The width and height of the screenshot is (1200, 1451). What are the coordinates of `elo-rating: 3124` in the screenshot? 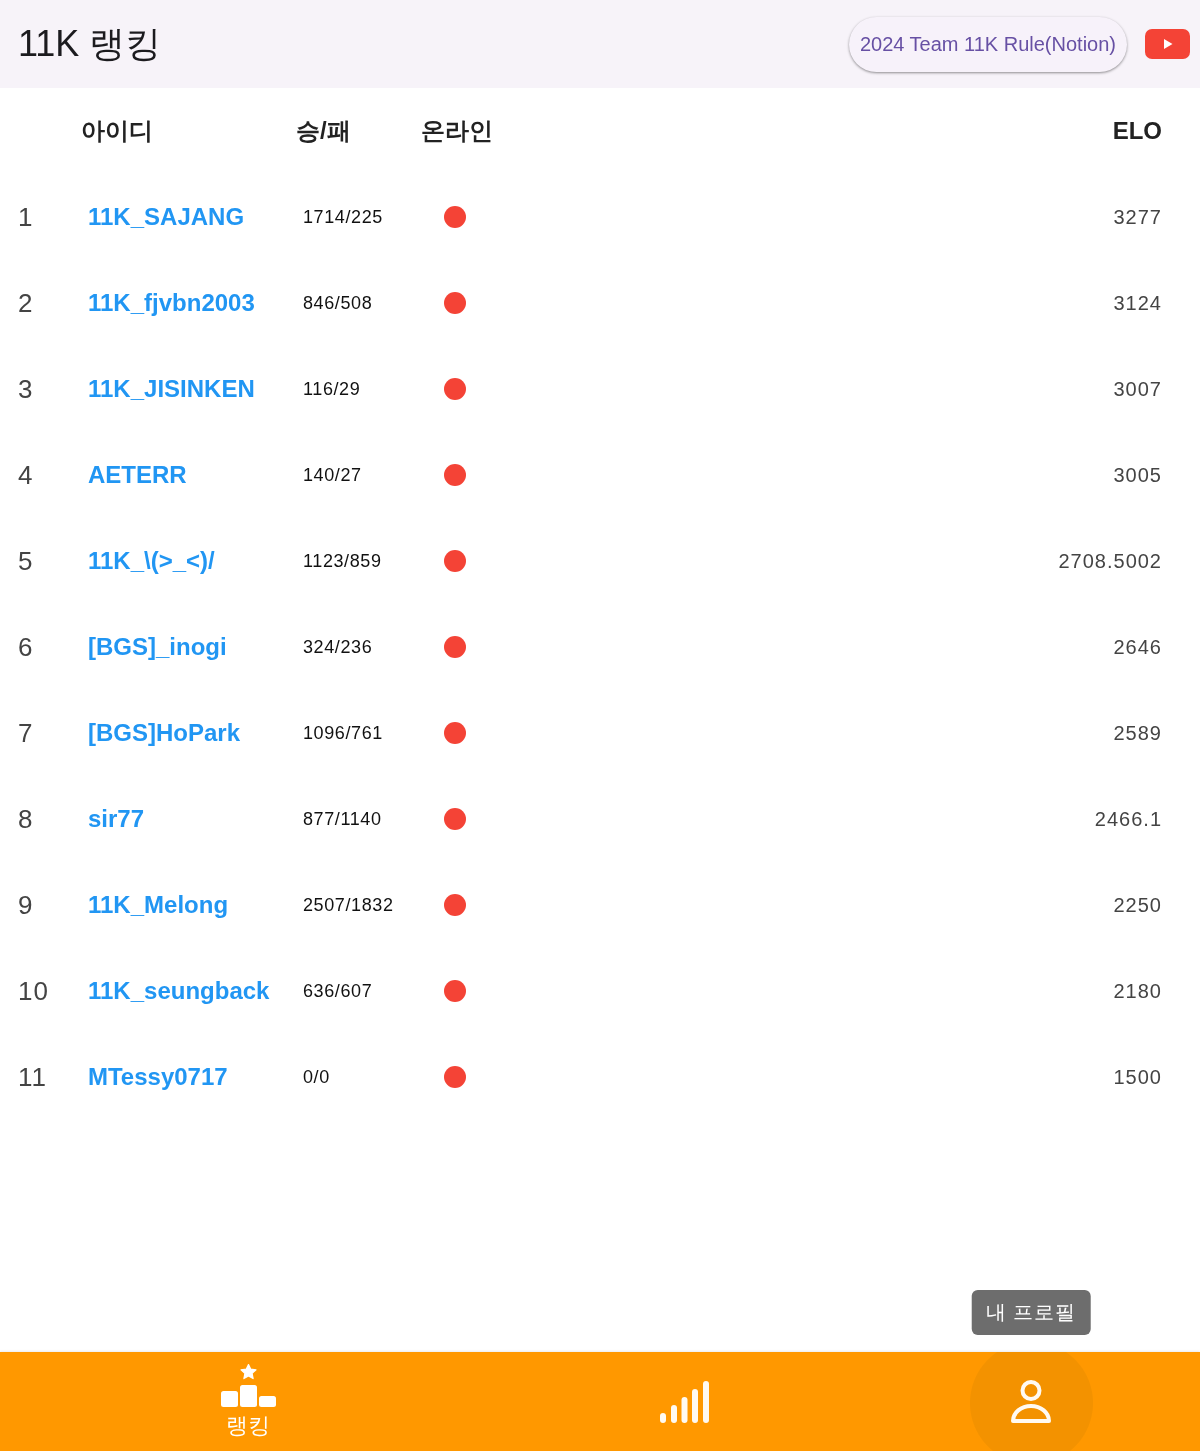 It's located at (1137, 303).